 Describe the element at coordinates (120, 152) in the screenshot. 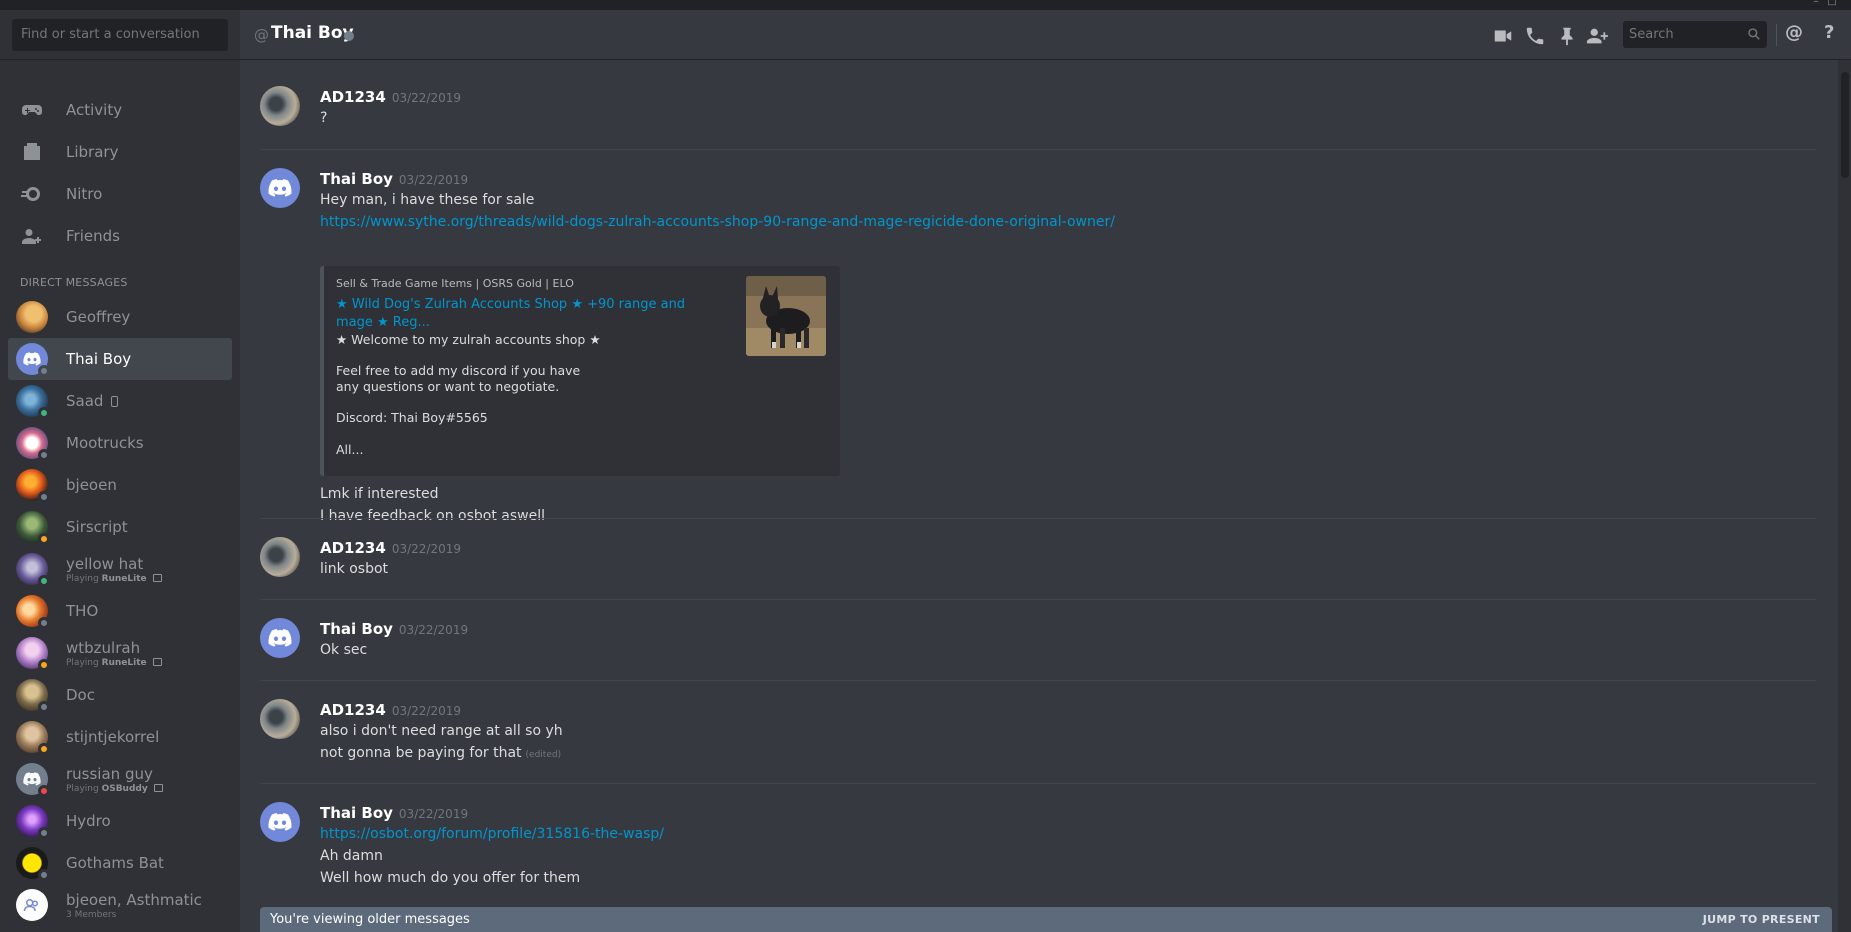

I see `nav-item-library: Library` at that location.